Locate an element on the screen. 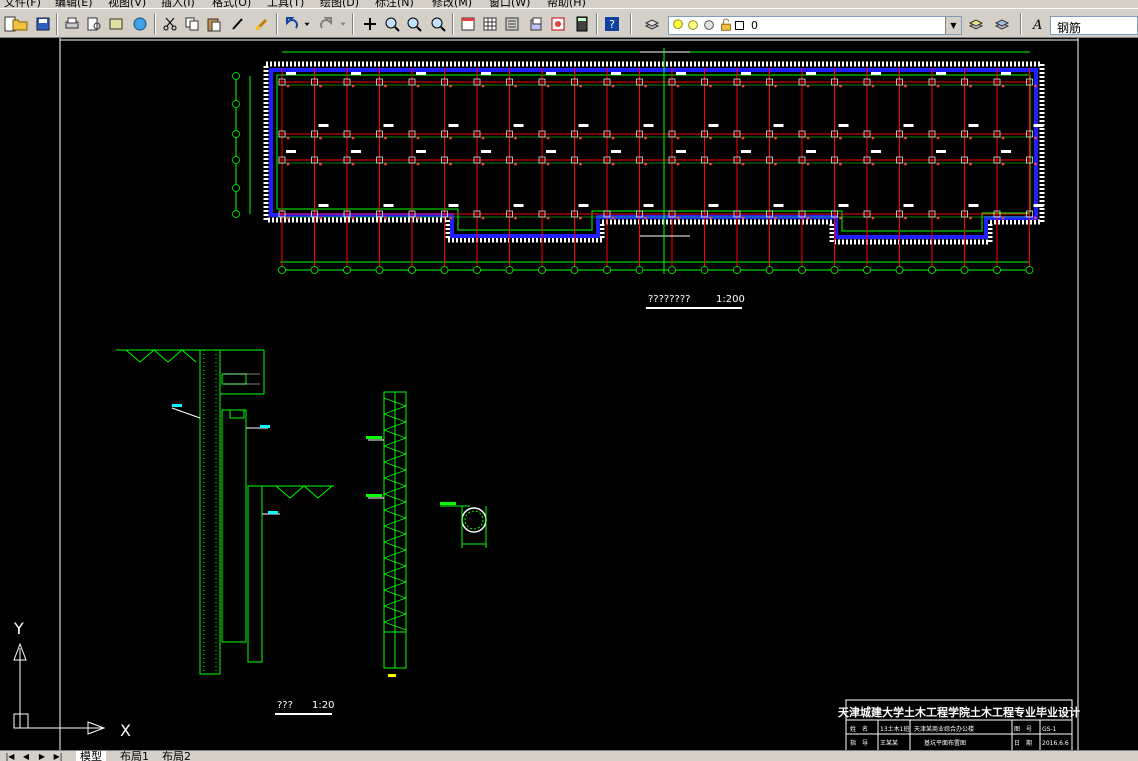 This screenshot has height=761, width=1138. redo-icon is located at coordinates (326, 24).